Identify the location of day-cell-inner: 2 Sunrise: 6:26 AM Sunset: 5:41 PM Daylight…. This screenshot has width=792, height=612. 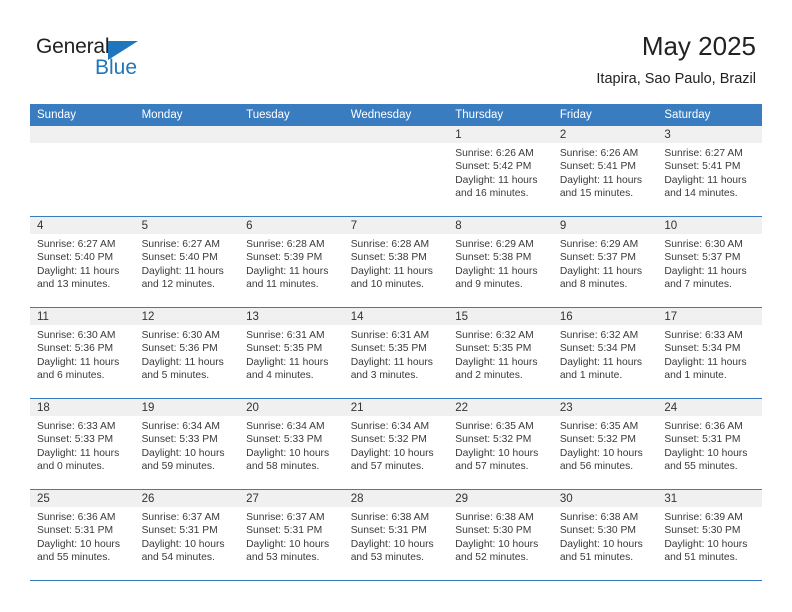
(605, 171).